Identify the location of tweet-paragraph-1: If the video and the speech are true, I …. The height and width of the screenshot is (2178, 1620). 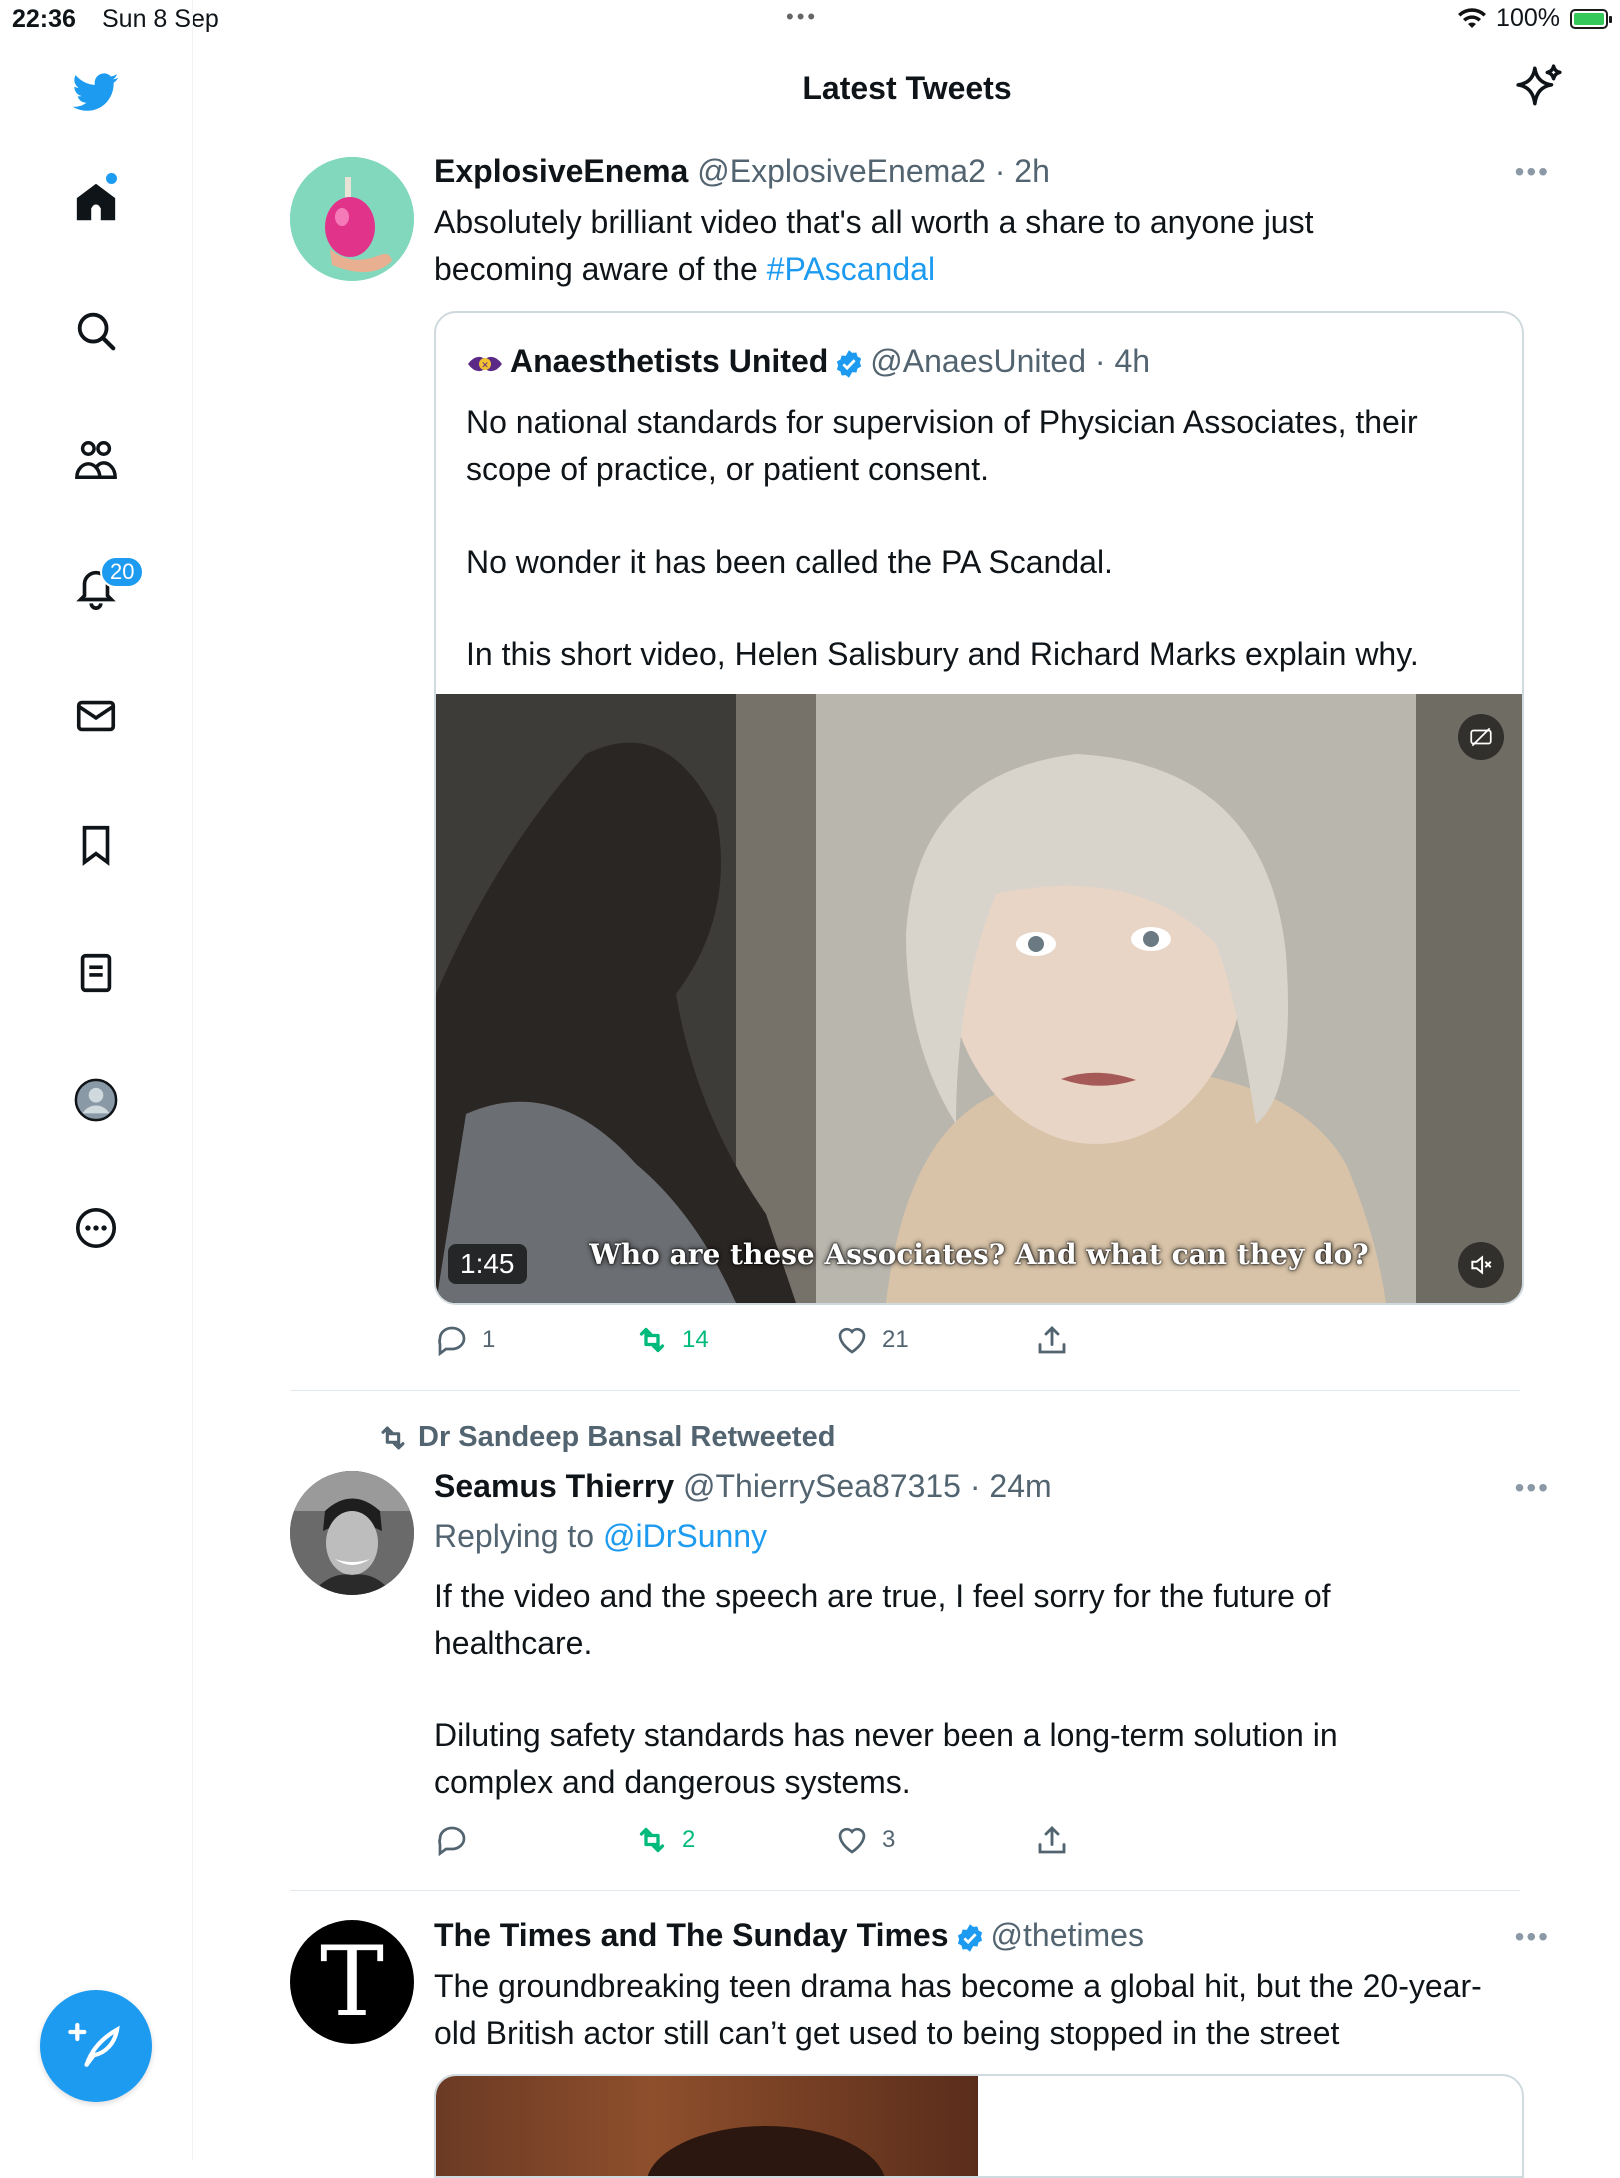
(882, 1619).